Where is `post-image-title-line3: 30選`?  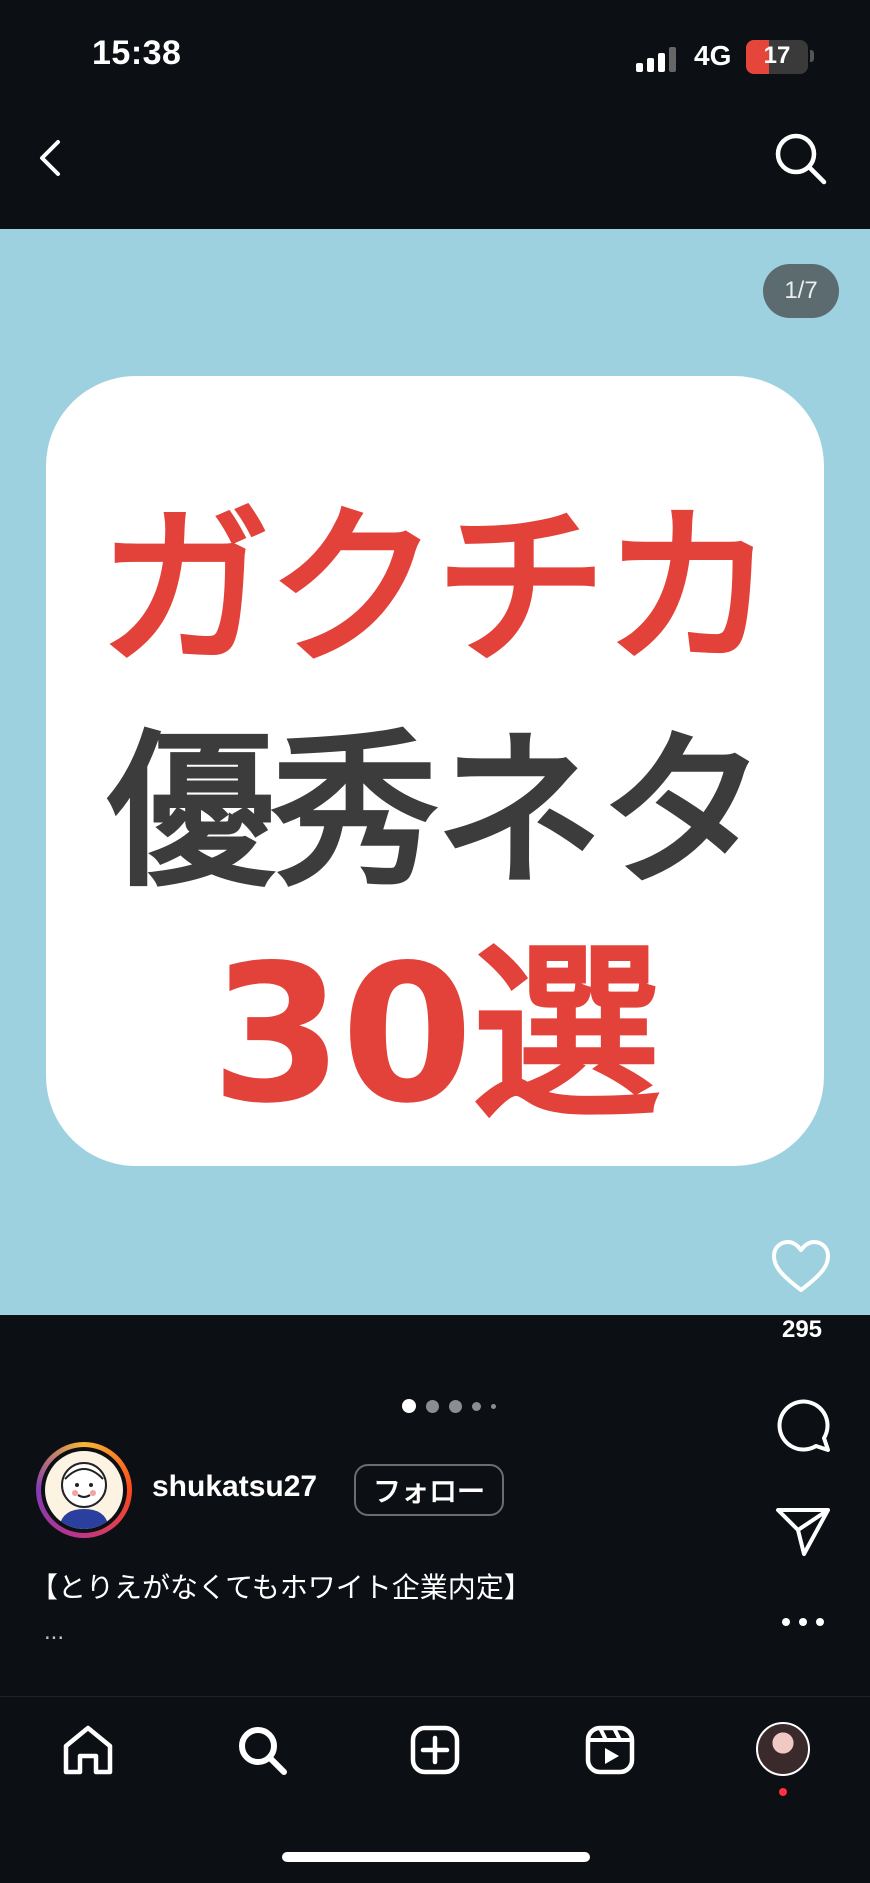
post-image-title-line3: 30選 is located at coordinates (435, 1034).